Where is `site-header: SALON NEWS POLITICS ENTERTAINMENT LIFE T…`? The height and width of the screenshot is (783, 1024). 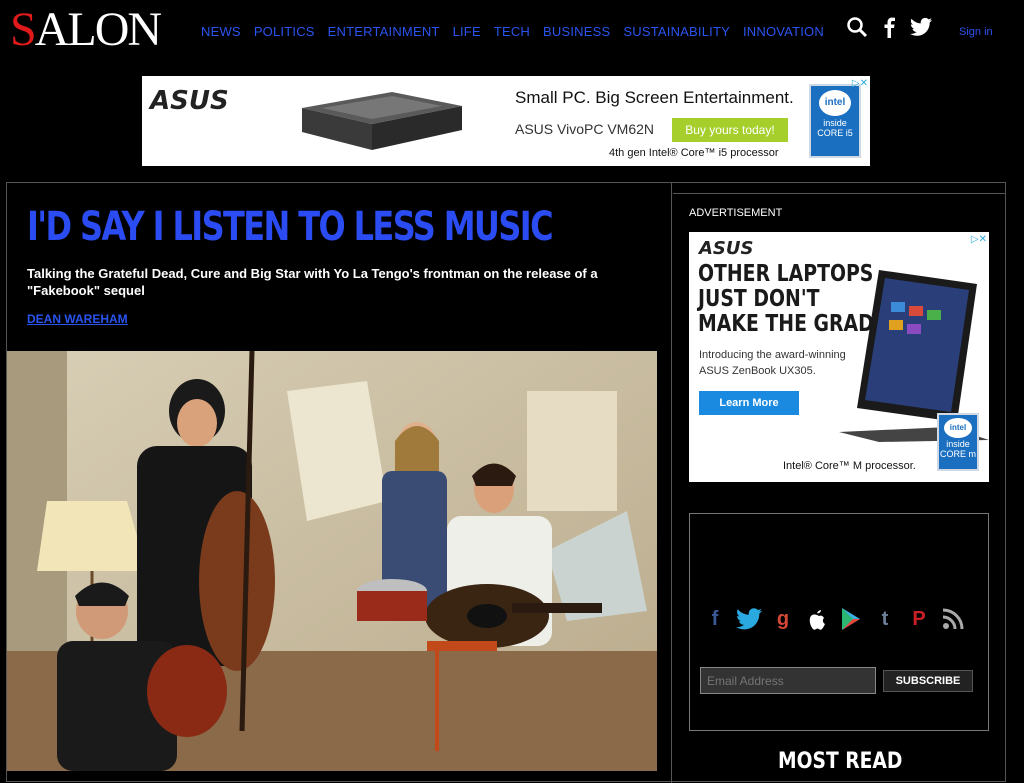 site-header: SALON NEWS POLITICS ENTERTAINMENT LIFE T… is located at coordinates (512, 31).